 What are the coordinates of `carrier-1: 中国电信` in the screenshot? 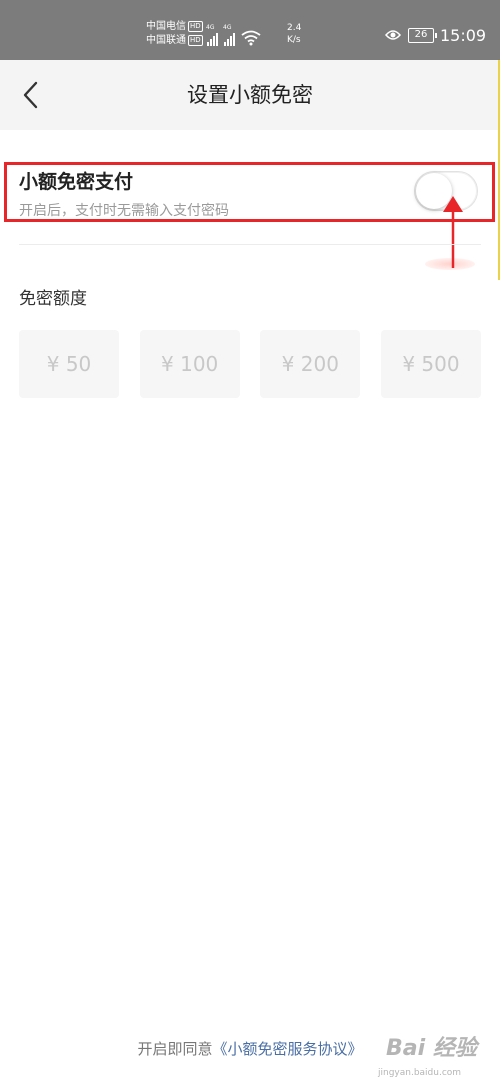 It's located at (166, 26).